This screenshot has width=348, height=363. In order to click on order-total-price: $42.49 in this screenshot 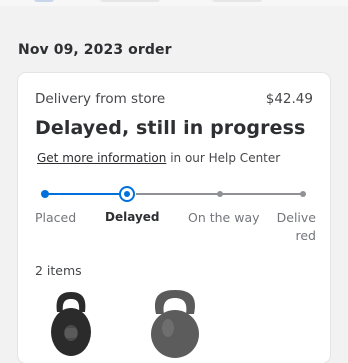, I will do `click(289, 99)`.